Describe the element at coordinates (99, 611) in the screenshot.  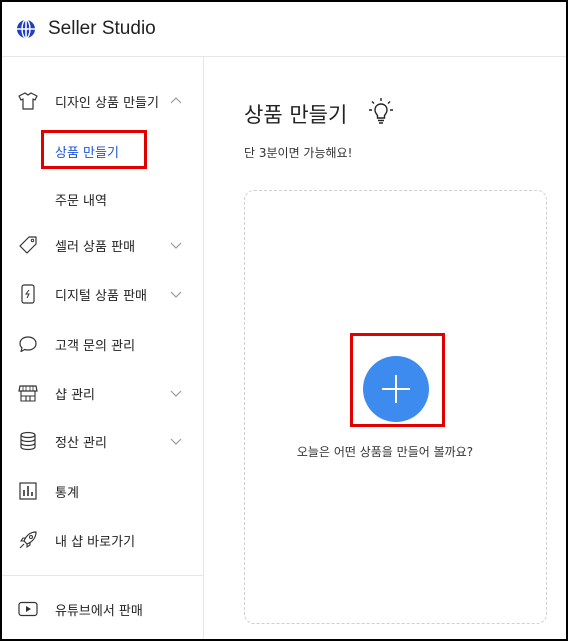
I see `sidebar-item-label: 유튜브에서 판매` at that location.